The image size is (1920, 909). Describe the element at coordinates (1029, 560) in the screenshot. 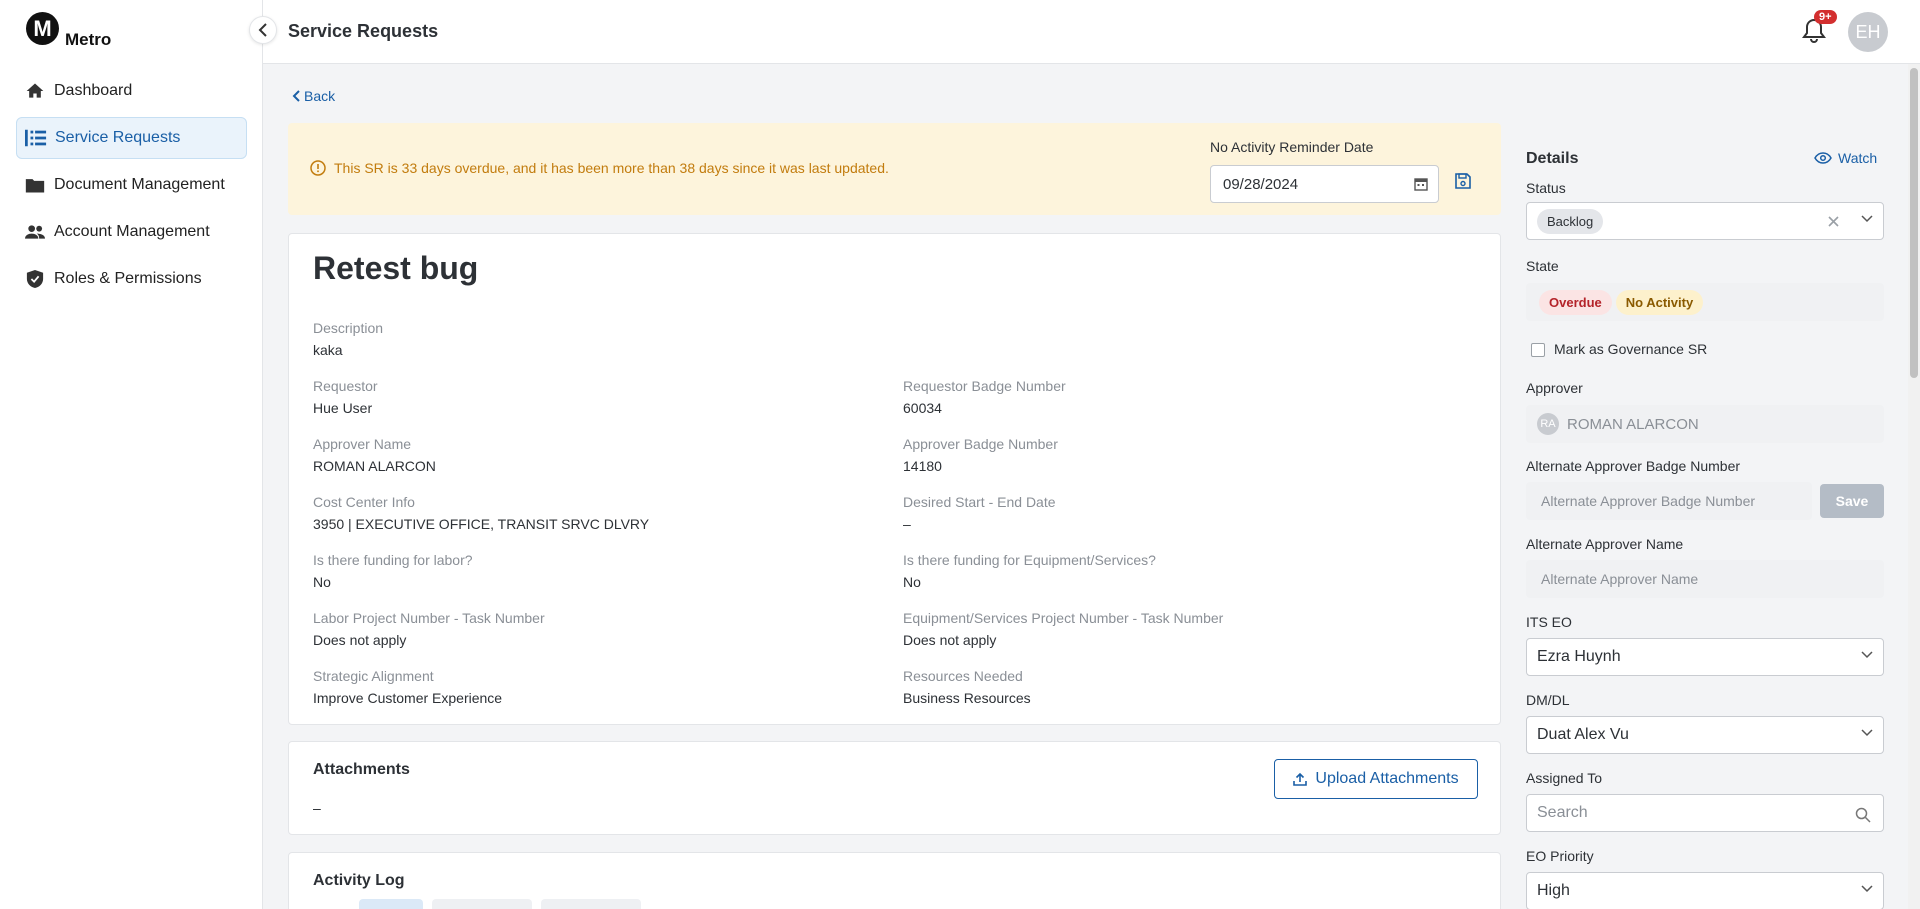

I see `field-label: Is there funding for Equipment/Services?` at that location.